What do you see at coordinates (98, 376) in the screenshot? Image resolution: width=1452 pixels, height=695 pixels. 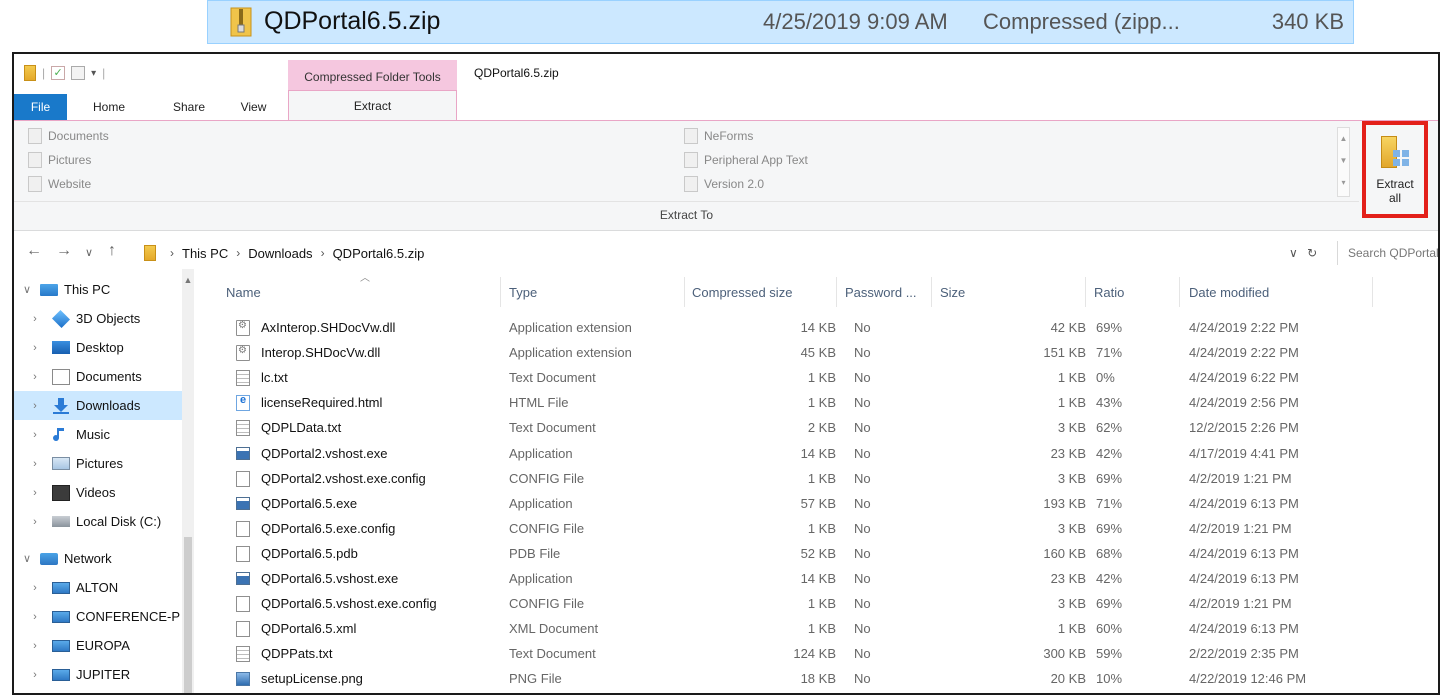 I see `nav-item-documents: › Documents` at bounding box center [98, 376].